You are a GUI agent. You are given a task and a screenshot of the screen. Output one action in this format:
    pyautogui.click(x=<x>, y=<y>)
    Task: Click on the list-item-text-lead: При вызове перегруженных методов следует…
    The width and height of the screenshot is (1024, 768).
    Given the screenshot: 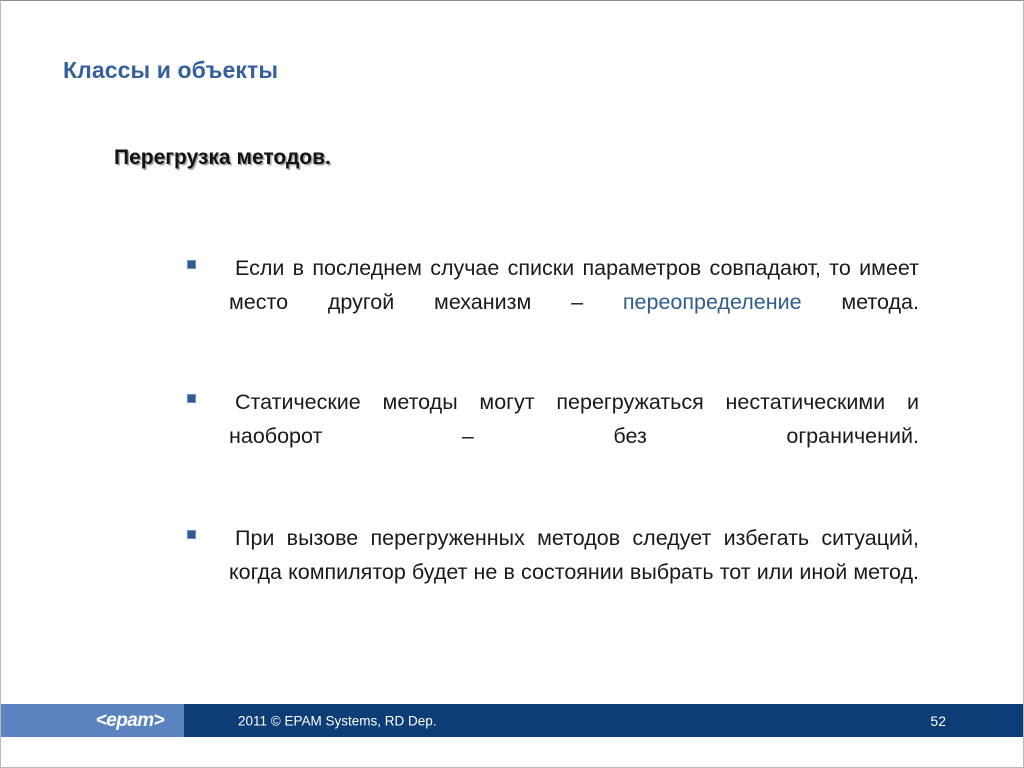 What is the action you would take?
    pyautogui.click(x=574, y=555)
    